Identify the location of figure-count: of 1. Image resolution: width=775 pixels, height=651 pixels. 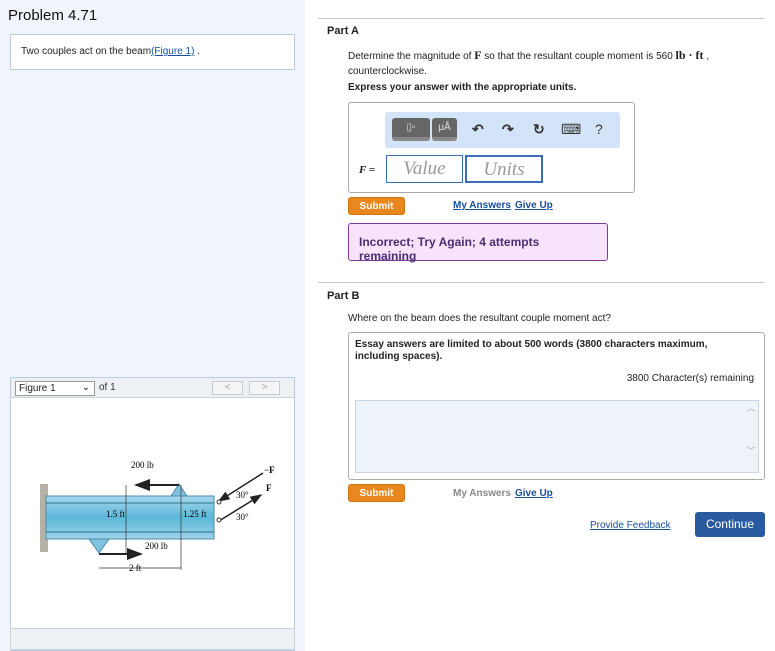
(107, 387).